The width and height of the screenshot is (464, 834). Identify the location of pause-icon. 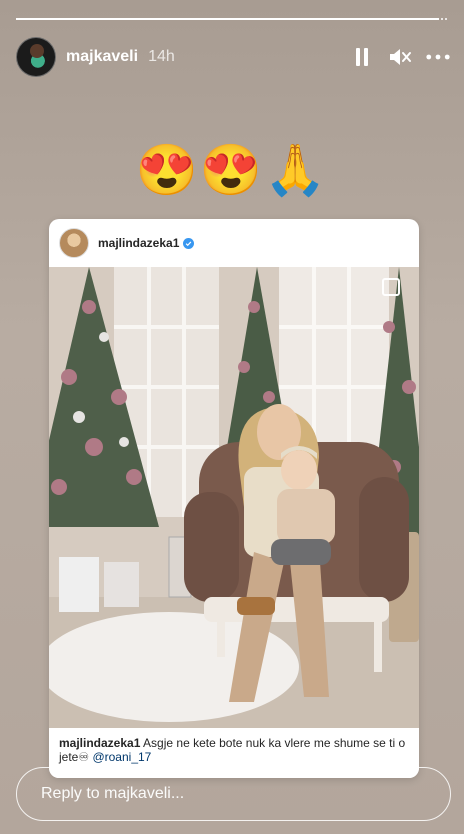
(362, 57).